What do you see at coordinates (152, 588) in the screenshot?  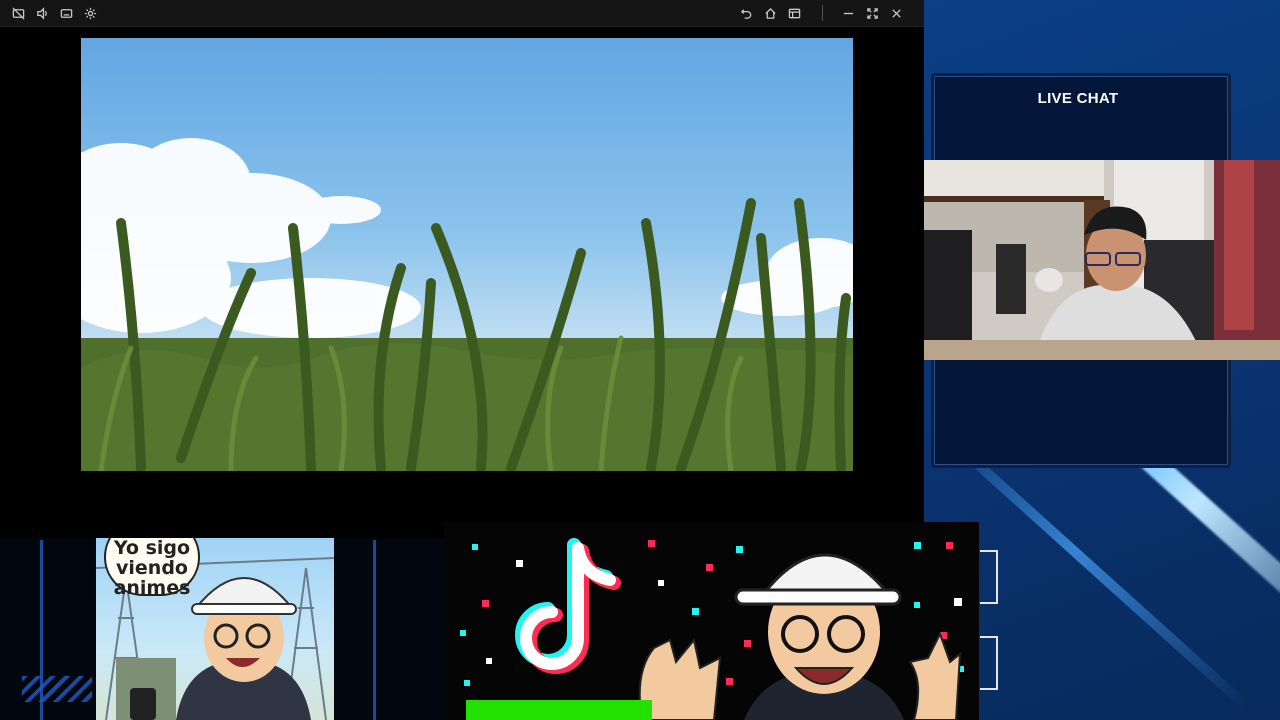 I see `speech-line-3: animes` at bounding box center [152, 588].